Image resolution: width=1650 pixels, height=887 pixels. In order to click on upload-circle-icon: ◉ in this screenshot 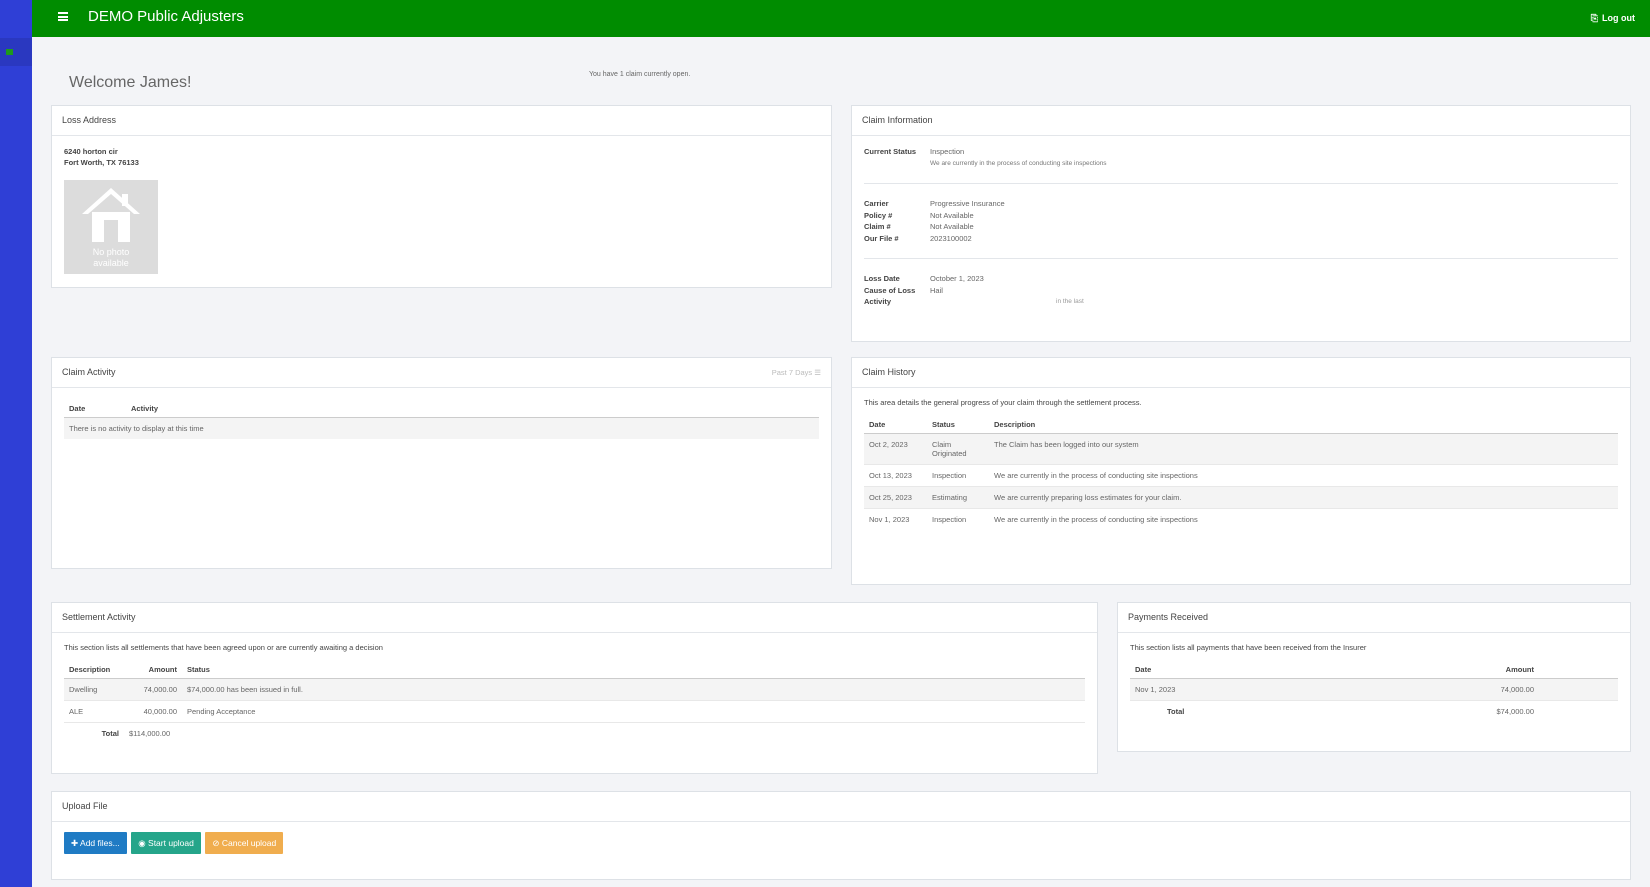, I will do `click(142, 843)`.